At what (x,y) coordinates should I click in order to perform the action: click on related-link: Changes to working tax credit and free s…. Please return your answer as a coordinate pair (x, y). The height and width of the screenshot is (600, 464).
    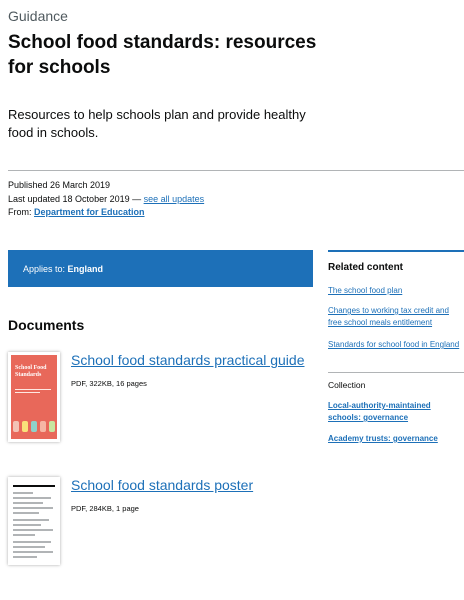
    Looking at the image, I should click on (395, 317).